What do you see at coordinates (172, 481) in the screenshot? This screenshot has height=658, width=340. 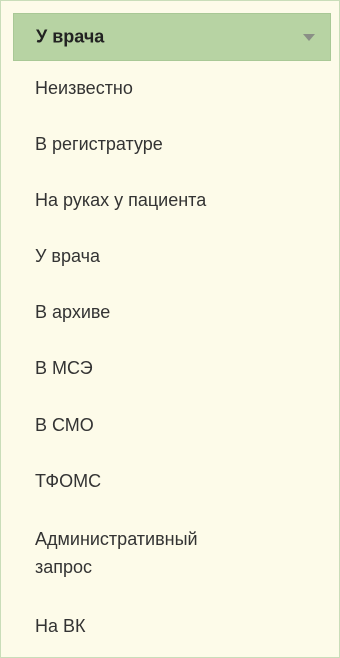 I see `option-tfoms: ТФОМС` at bounding box center [172, 481].